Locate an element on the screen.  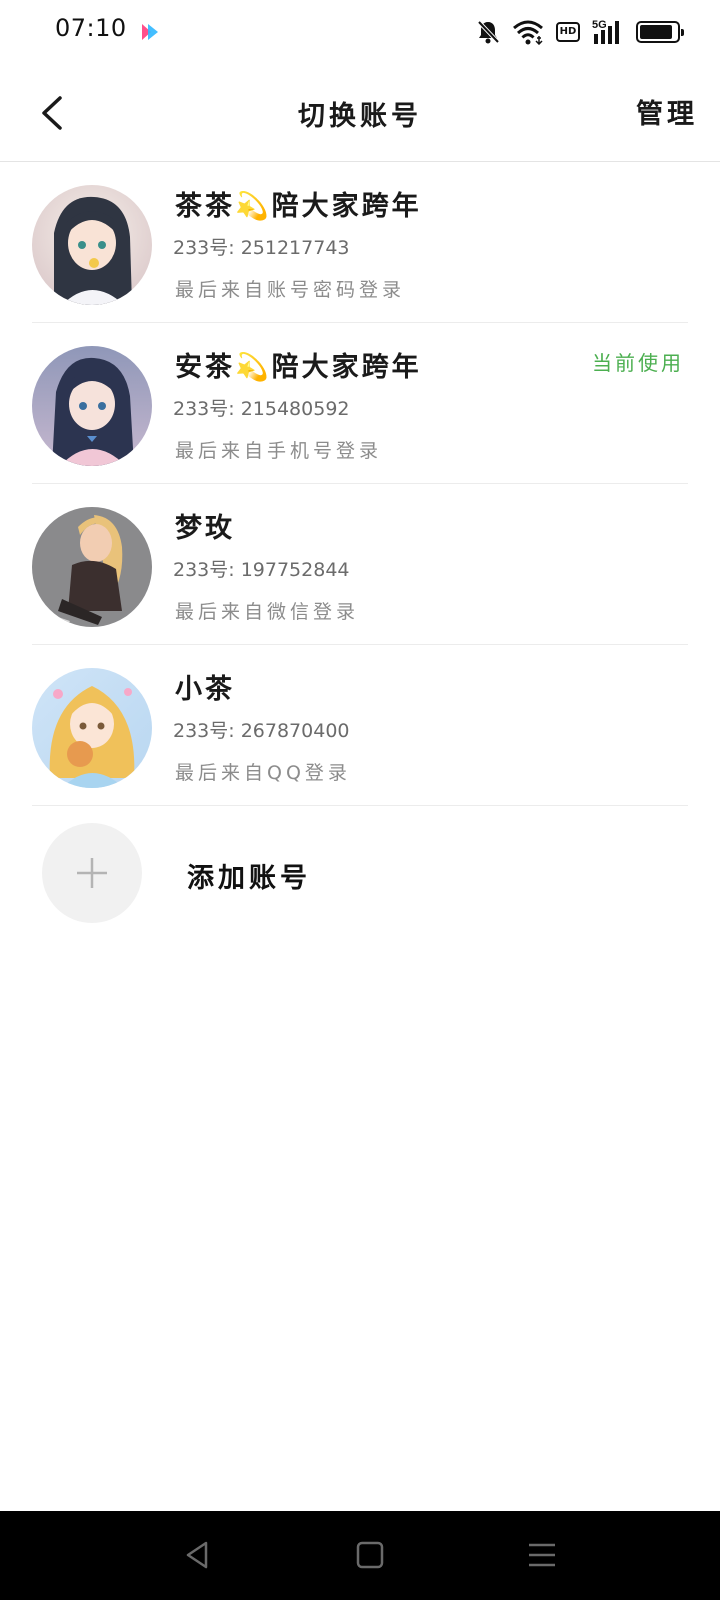
account-name: 小茶 is located at coordinates (205, 689).